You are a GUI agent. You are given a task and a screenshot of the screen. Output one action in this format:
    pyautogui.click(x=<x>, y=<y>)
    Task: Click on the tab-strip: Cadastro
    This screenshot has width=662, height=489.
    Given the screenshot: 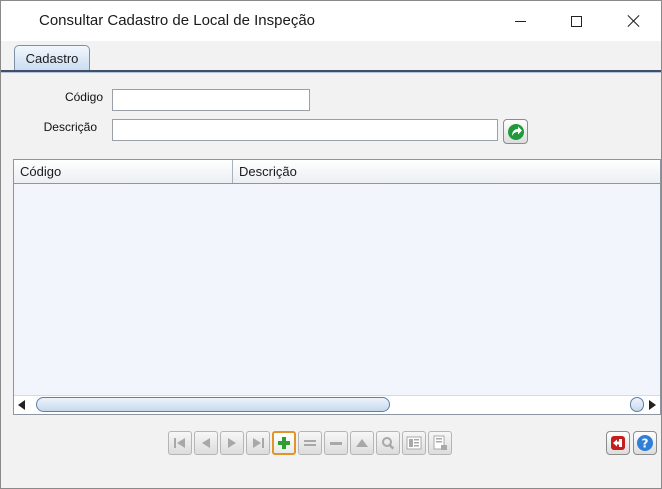 What is the action you would take?
    pyautogui.click(x=331, y=57)
    